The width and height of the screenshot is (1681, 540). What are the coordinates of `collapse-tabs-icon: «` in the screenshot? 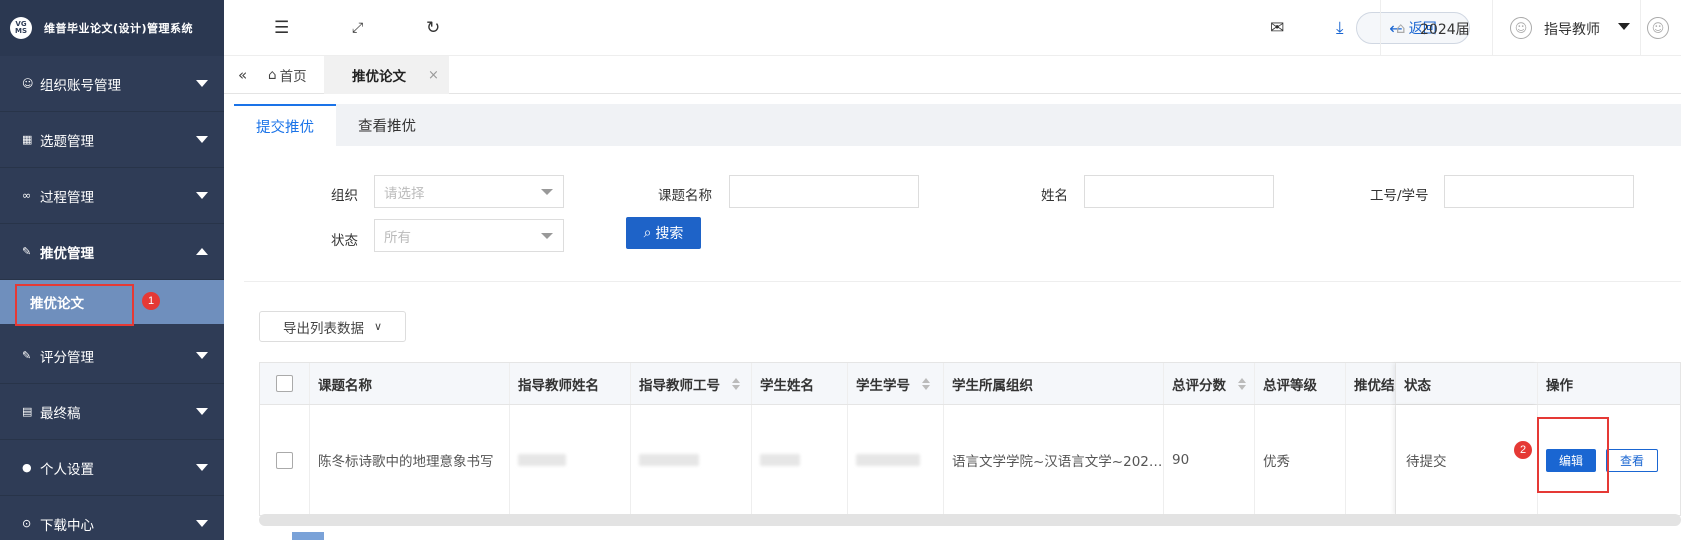 It's located at (242, 75).